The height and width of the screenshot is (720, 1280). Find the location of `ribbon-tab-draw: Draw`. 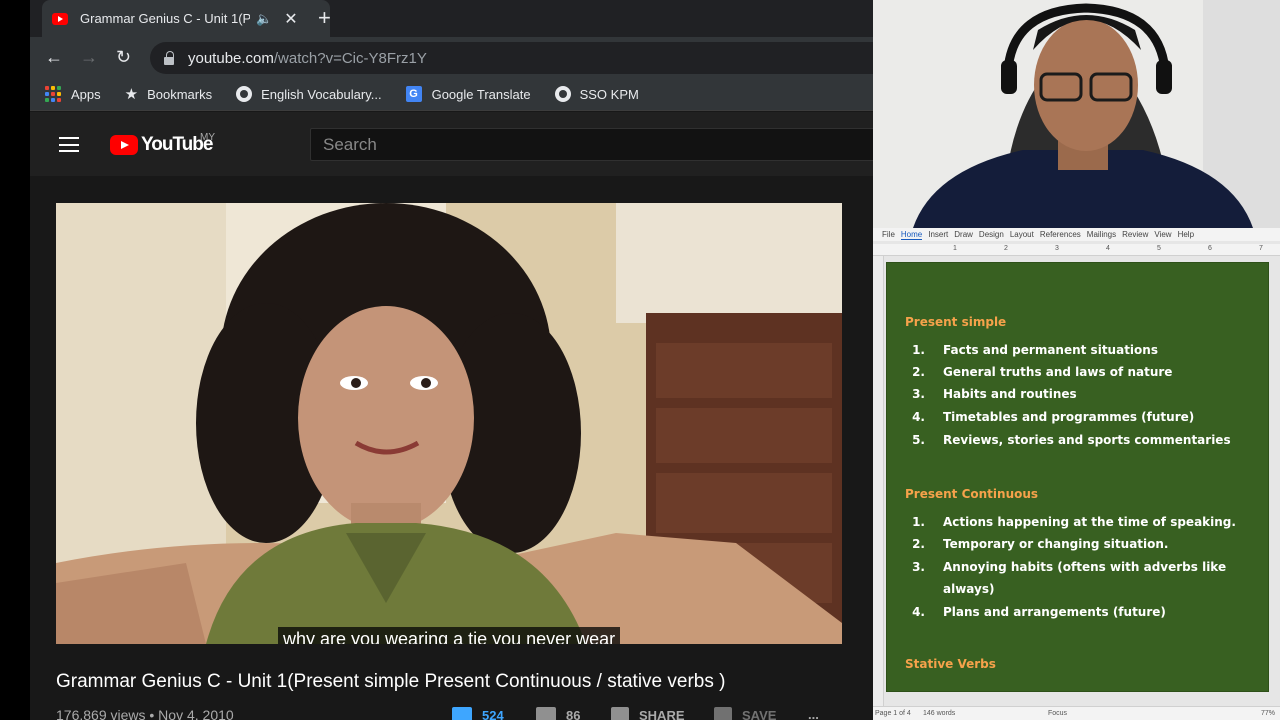

ribbon-tab-draw: Draw is located at coordinates (963, 234).